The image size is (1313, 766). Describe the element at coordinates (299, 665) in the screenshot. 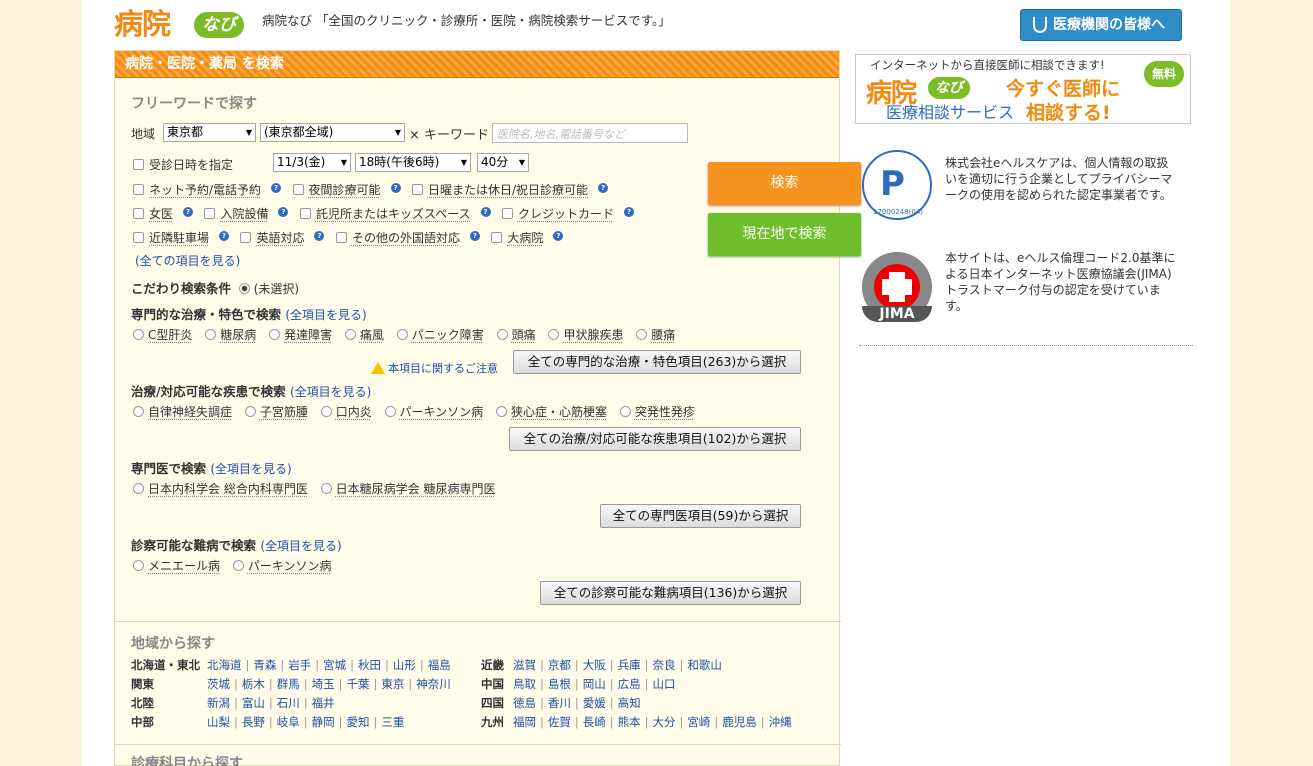

I see `prefecture-link: 岩手` at that location.